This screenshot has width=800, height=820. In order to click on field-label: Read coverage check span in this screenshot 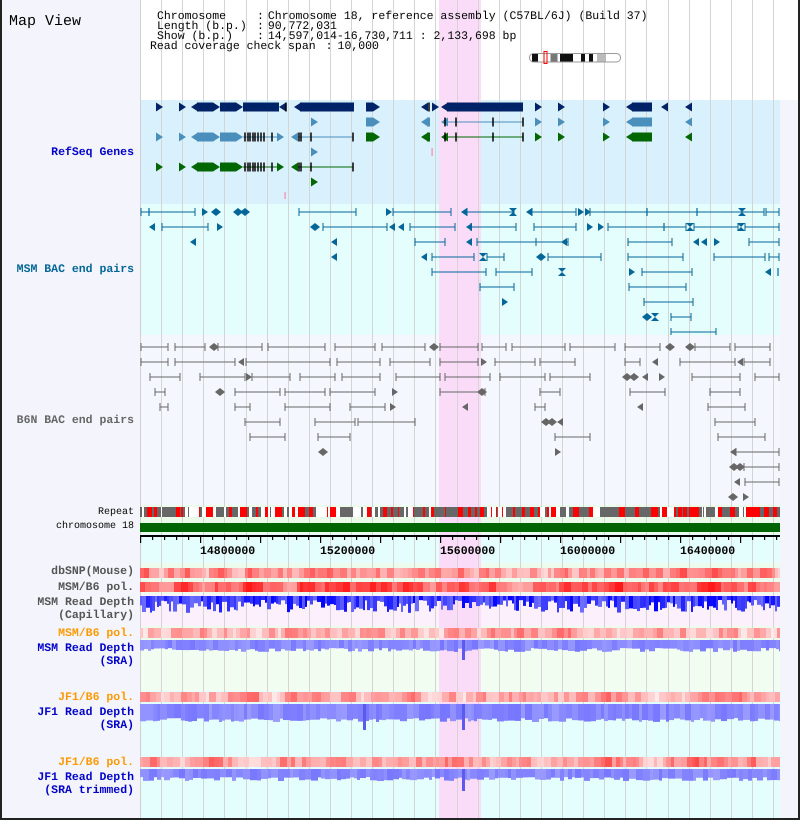, I will do `click(233, 47)`.